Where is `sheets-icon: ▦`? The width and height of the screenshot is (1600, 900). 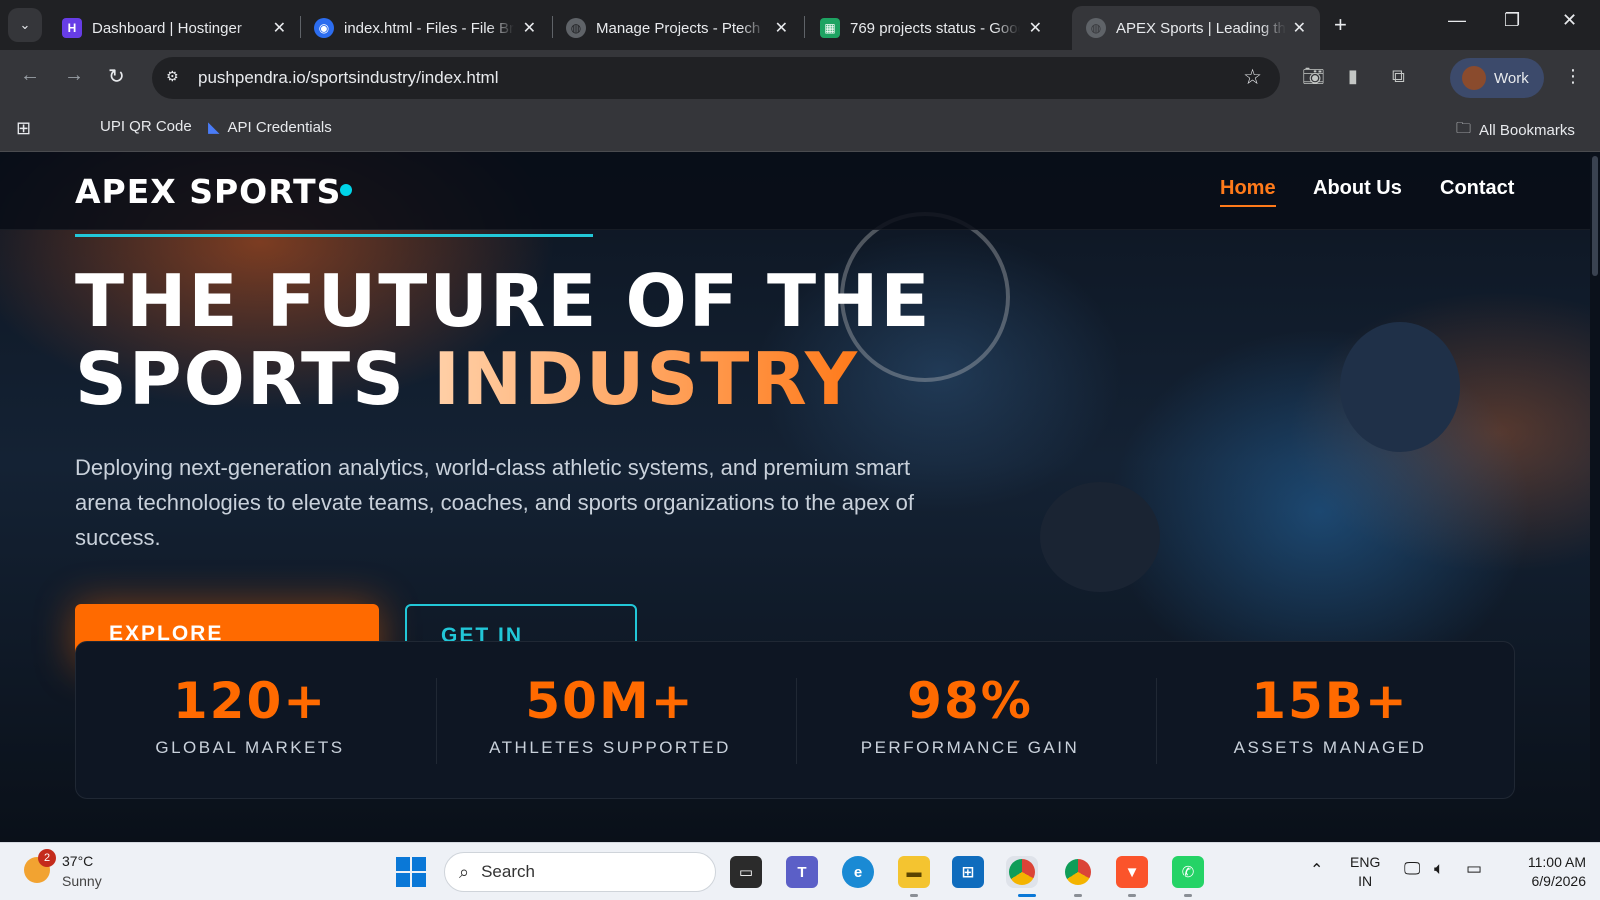
sheets-icon: ▦ is located at coordinates (830, 28).